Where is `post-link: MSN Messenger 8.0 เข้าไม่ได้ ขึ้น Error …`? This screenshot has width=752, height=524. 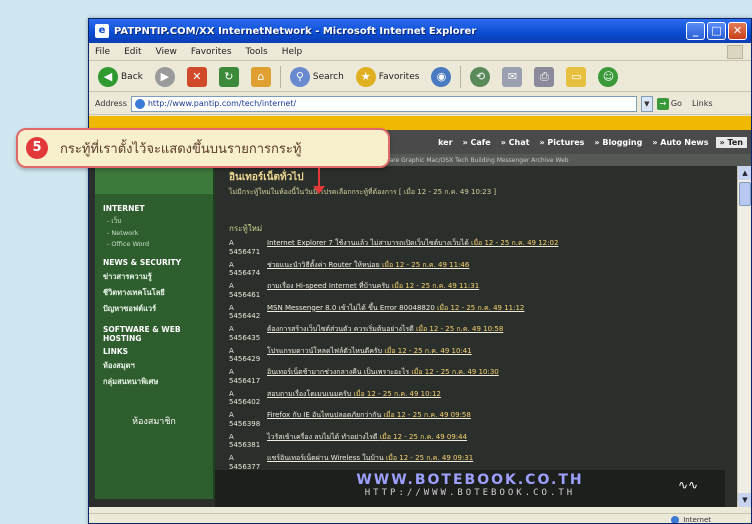 post-link: MSN Messenger 8.0 เข้าไม่ได้ ขึ้น Error … is located at coordinates (503, 313).